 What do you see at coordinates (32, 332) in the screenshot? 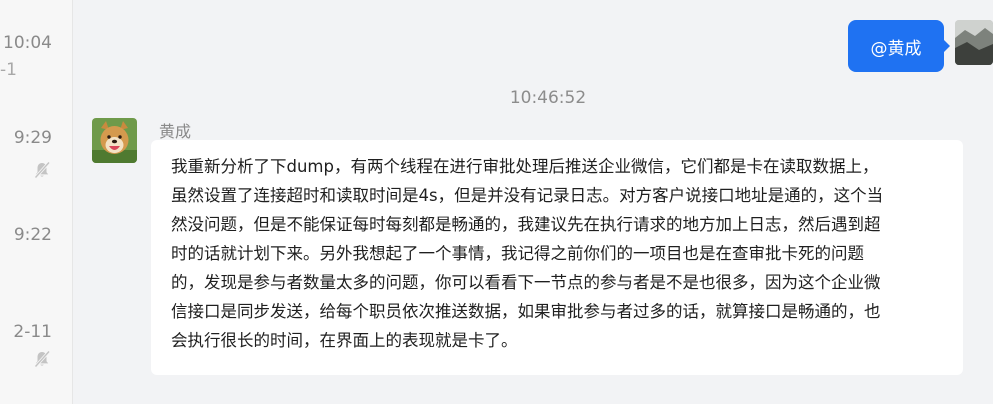
I see `session-time: 2-11` at bounding box center [32, 332].